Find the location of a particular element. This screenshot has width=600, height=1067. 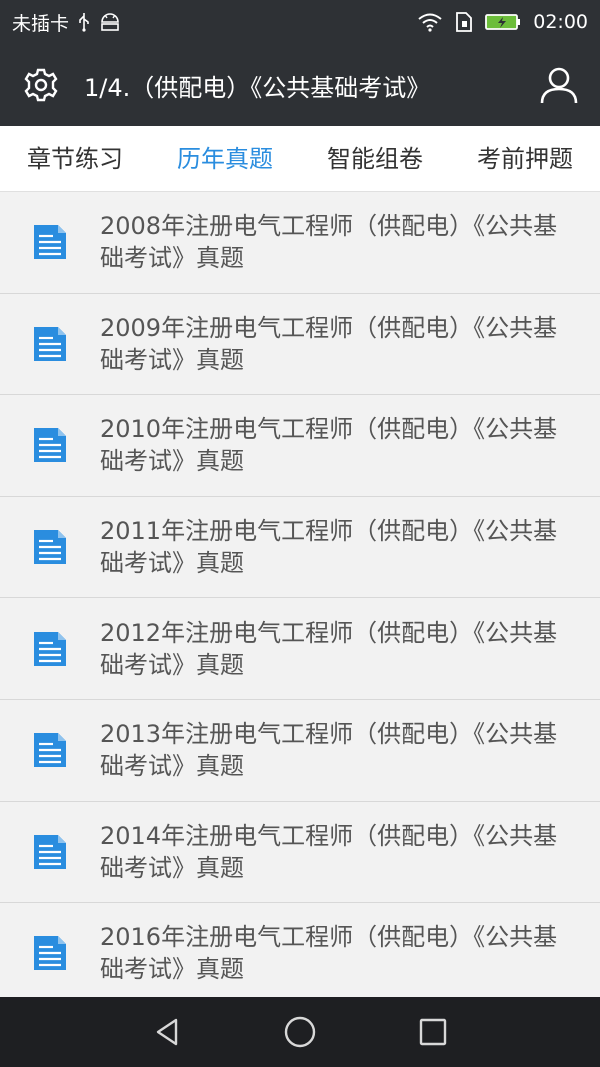

wifi-icon is located at coordinates (430, 22).